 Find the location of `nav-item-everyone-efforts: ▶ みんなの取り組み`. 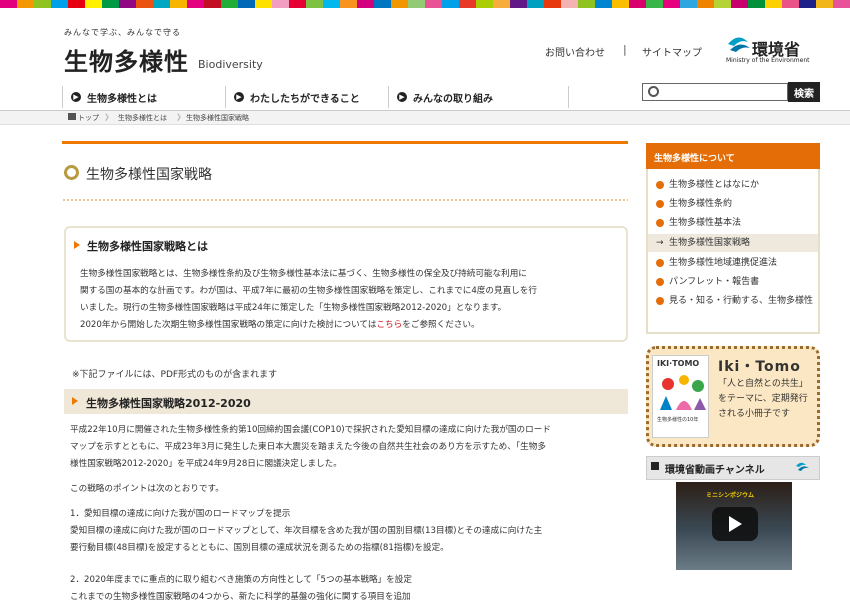

nav-item-everyone-efforts: ▶ みんなの取り組み is located at coordinates (479, 97).